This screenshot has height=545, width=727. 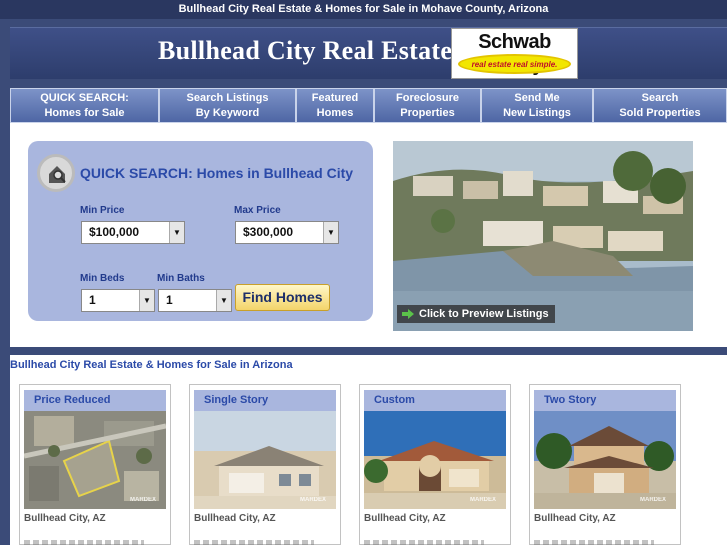 I want to click on site-title: Bullhead City Real Estate, so click(x=305, y=50).